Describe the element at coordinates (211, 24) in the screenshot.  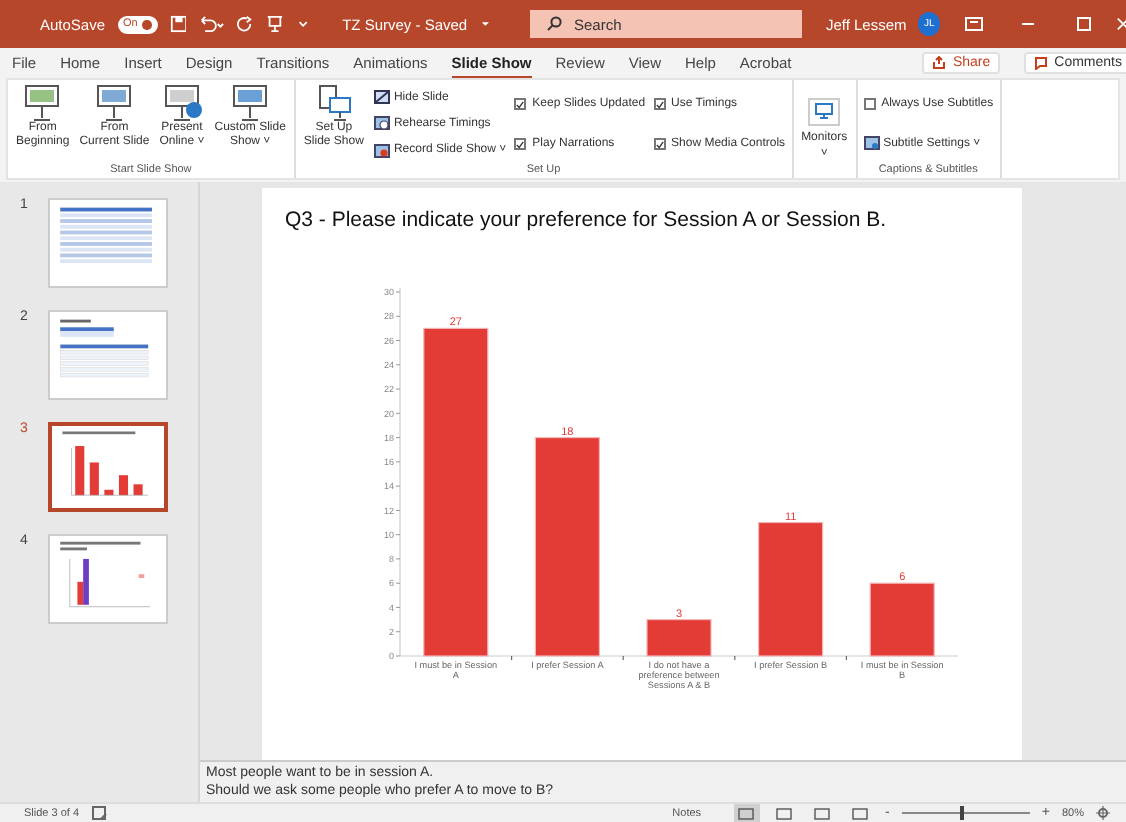
I see `undo-icon` at that location.